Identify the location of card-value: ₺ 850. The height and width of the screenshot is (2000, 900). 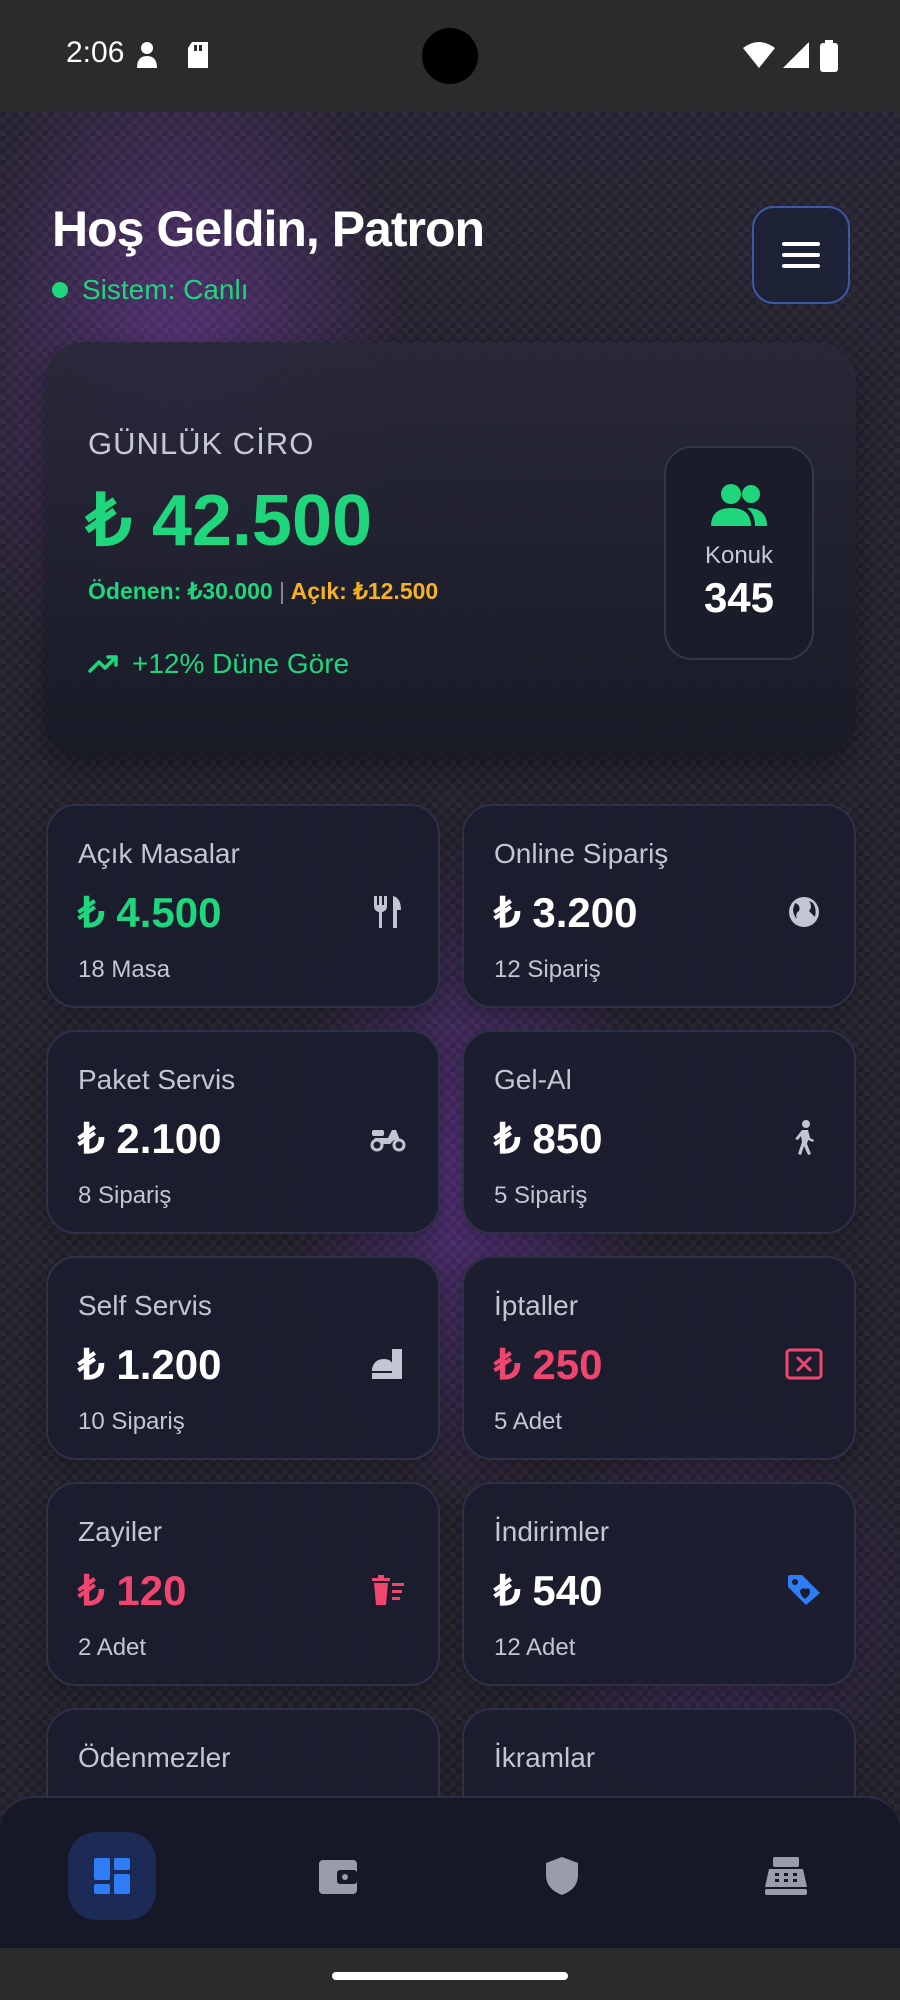
(548, 1138).